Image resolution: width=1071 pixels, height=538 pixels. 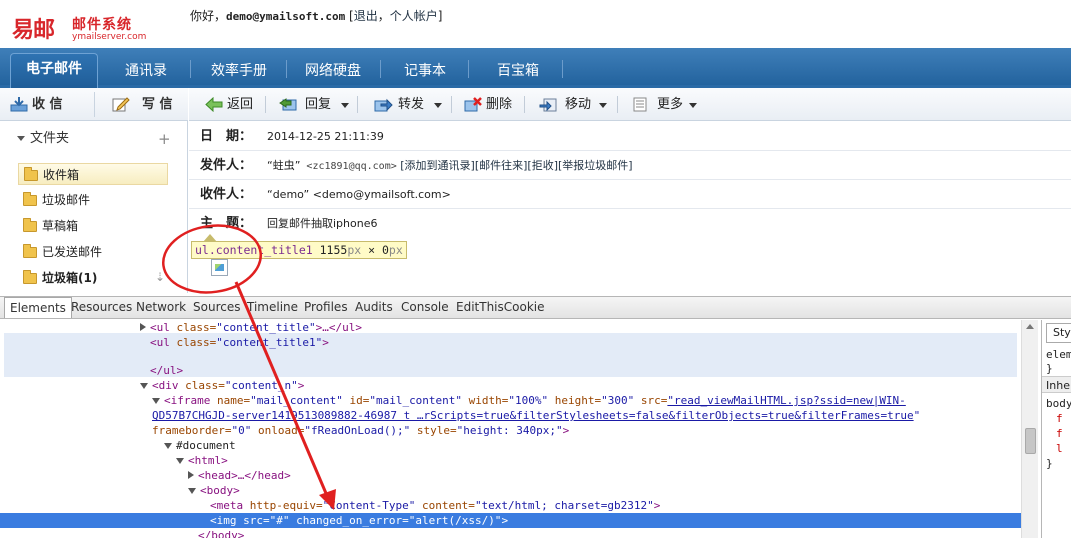 I want to click on tooltip-width: 1155, so click(x=330, y=250).